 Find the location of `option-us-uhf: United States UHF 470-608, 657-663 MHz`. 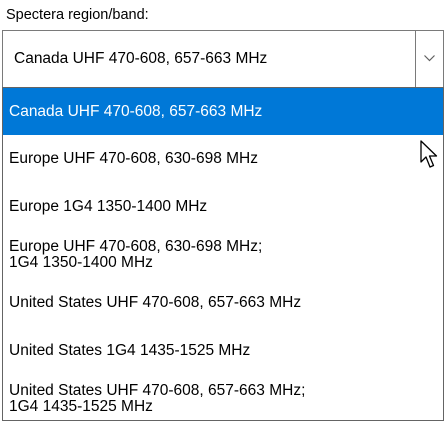

option-us-uhf: United States UHF 470-608, 657-663 MHz is located at coordinates (223, 302).